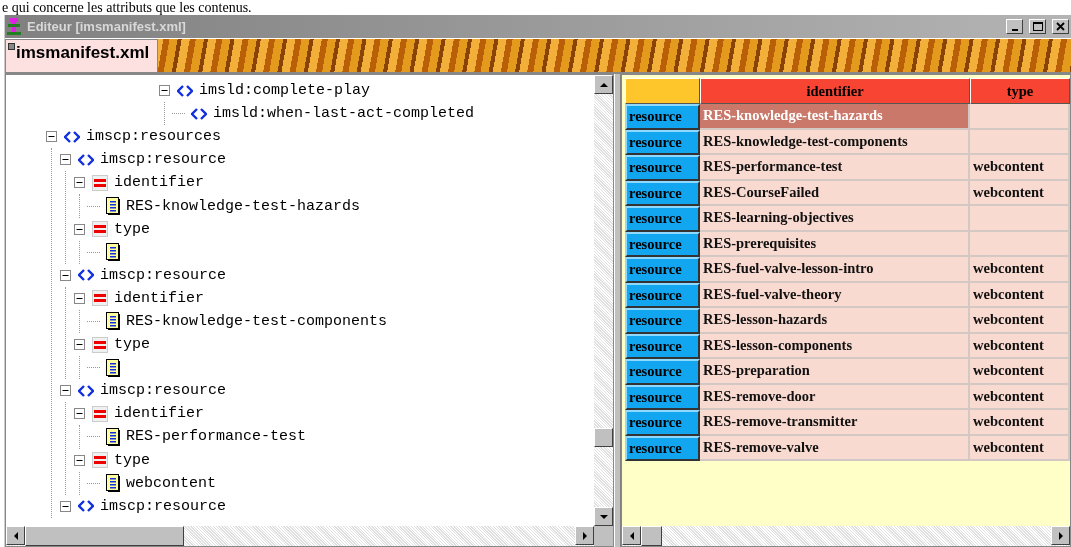  What do you see at coordinates (835, 423) in the screenshot?
I see `table-cell: RES-remove-transmitter` at bounding box center [835, 423].